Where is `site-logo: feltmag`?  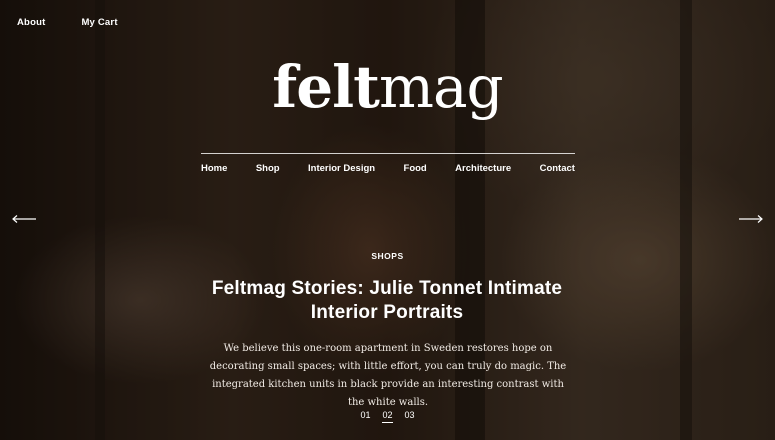 site-logo: feltmag is located at coordinates (387, 87).